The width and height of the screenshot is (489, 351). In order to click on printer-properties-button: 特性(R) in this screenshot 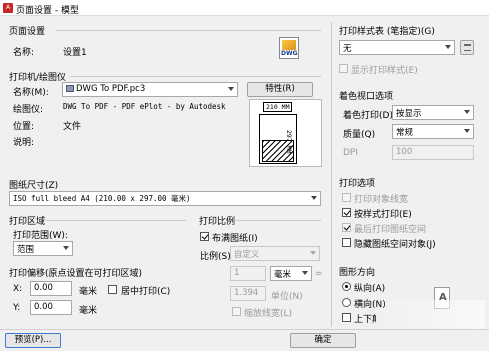, I will do `click(280, 89)`.